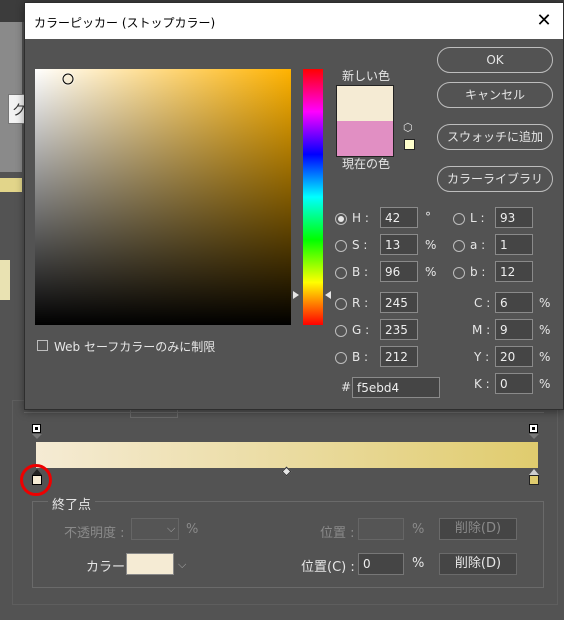 The height and width of the screenshot is (620, 564). I want to click on gradient-preview-bar, so click(287, 455).